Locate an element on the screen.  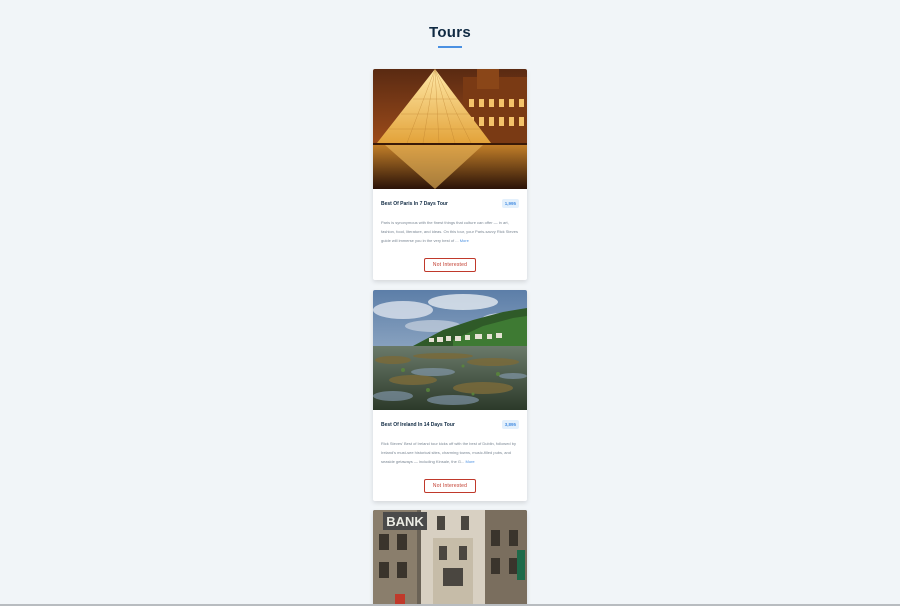
price-badge: 3,895 is located at coordinates (510, 424).